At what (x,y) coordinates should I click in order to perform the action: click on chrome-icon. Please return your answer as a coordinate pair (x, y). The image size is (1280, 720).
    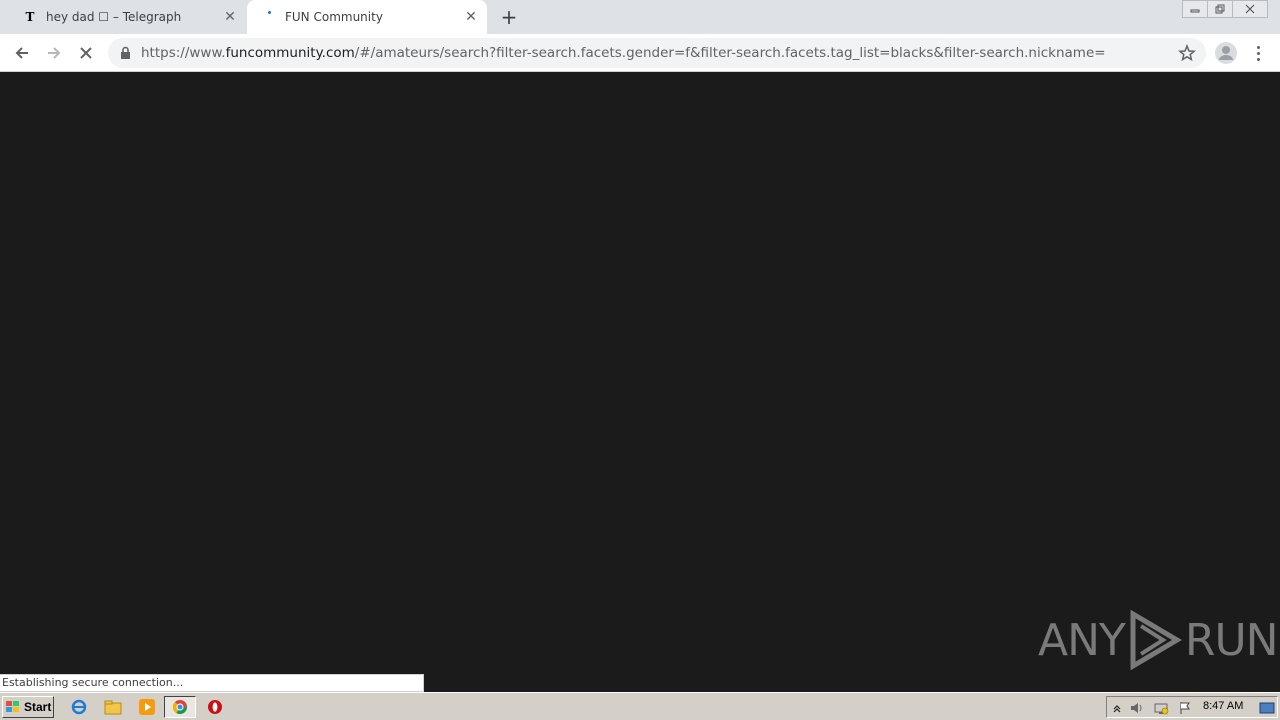
    Looking at the image, I should click on (179, 707).